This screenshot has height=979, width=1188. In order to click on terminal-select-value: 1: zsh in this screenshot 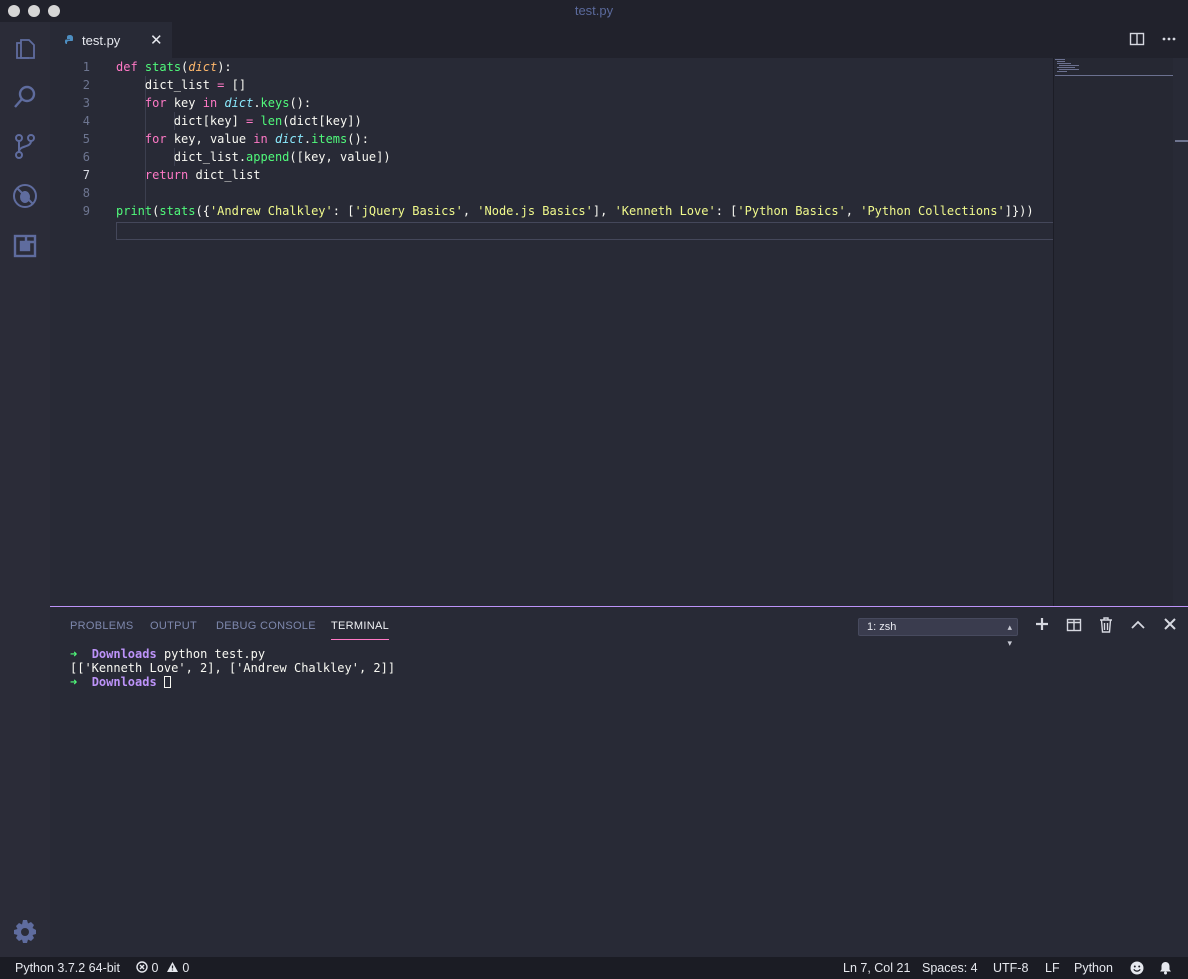, I will do `click(882, 627)`.